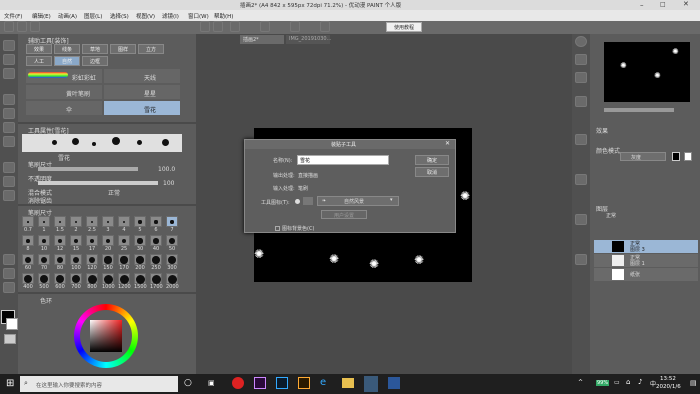  I want to click on brush-item-snowflake: 雪花, so click(142, 108).